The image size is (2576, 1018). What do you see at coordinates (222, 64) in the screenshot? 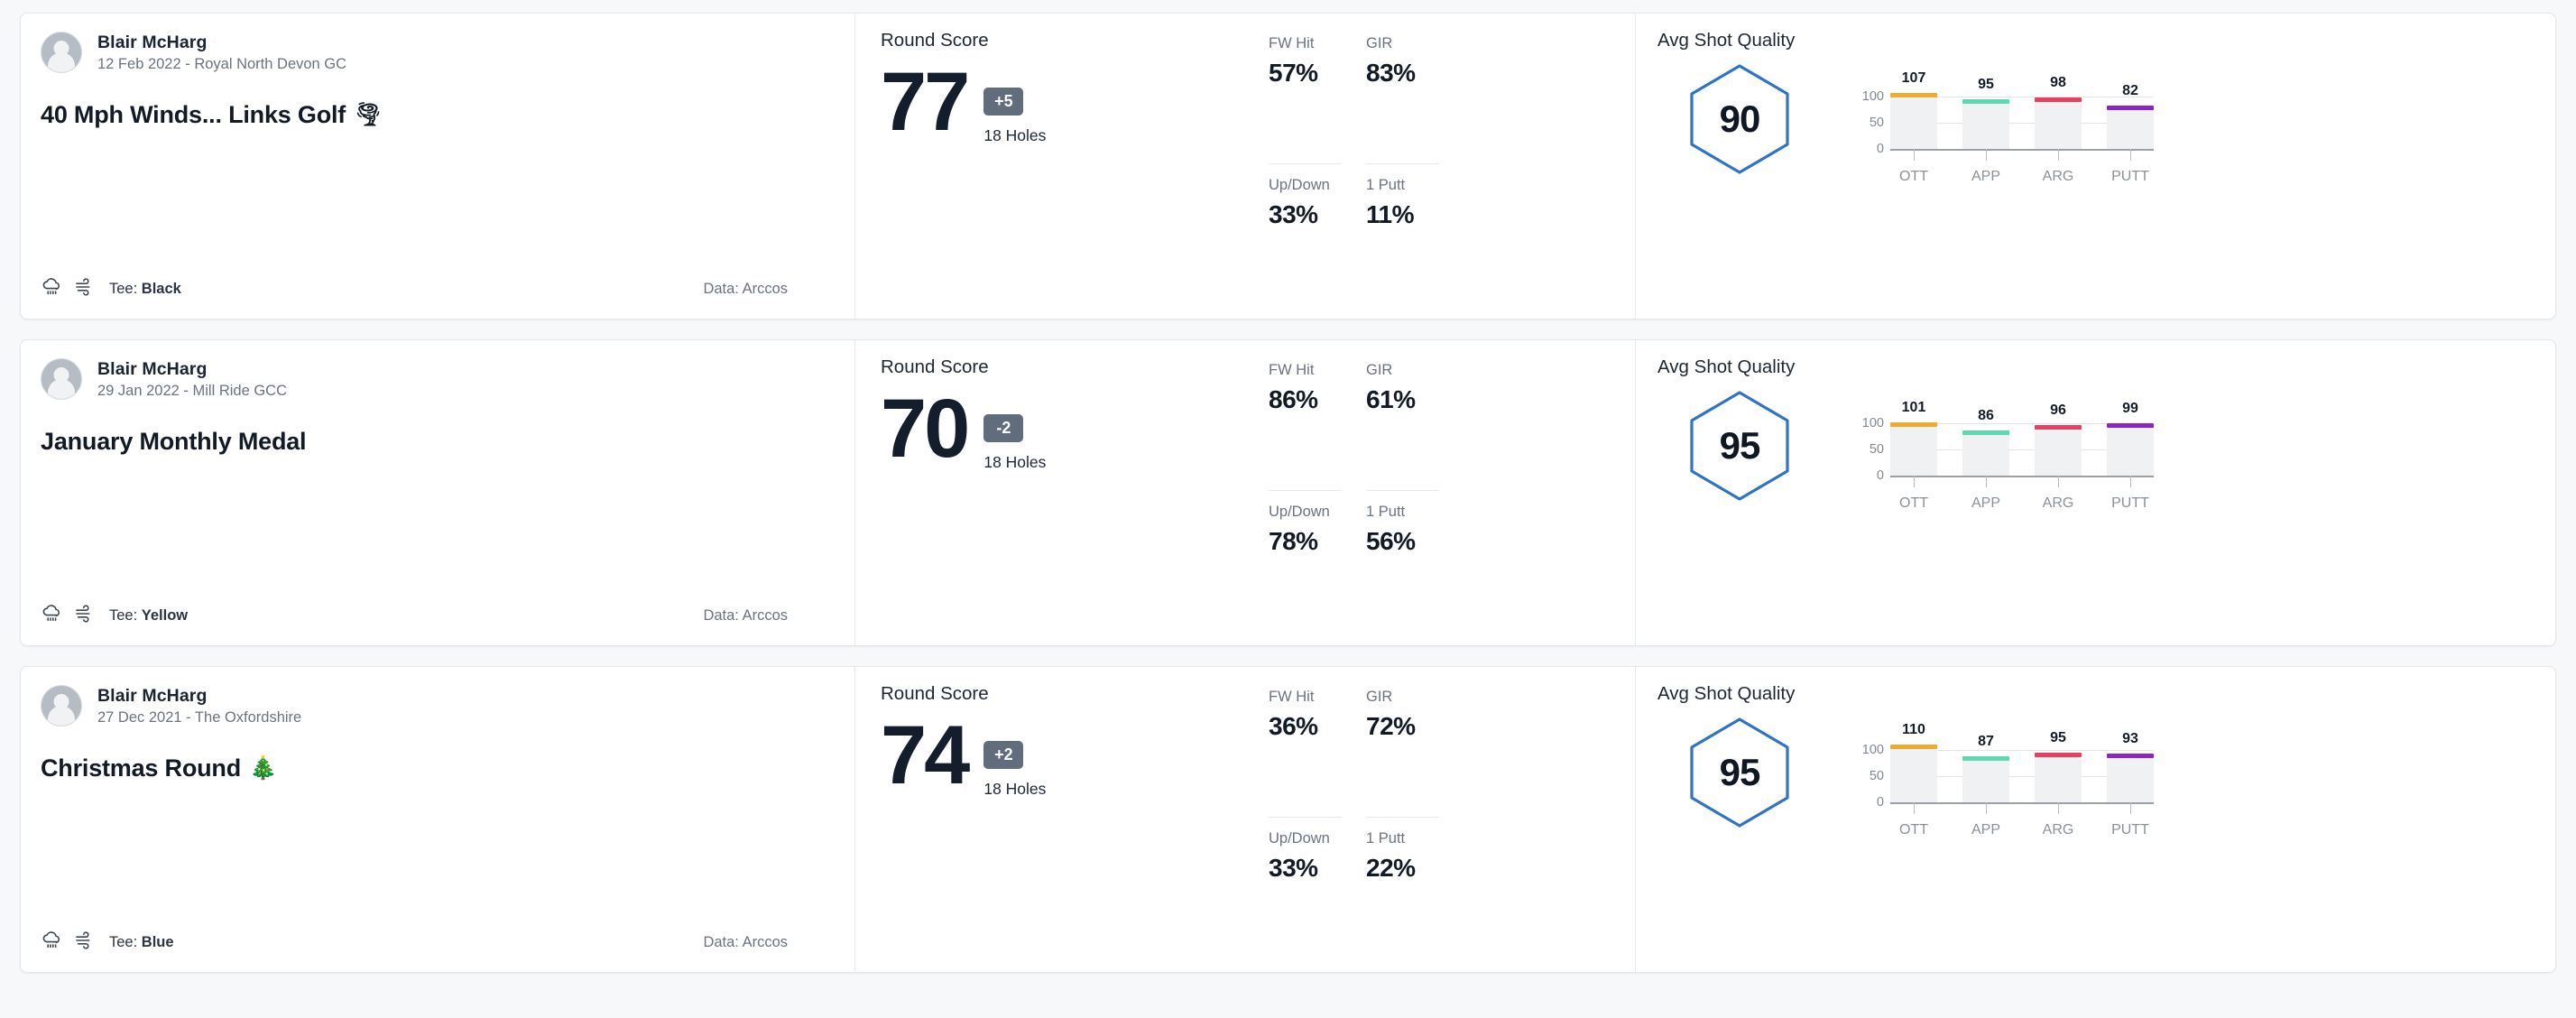
I see `round-date-course: 12 Feb 2022 - Royal North Devon GC` at bounding box center [222, 64].